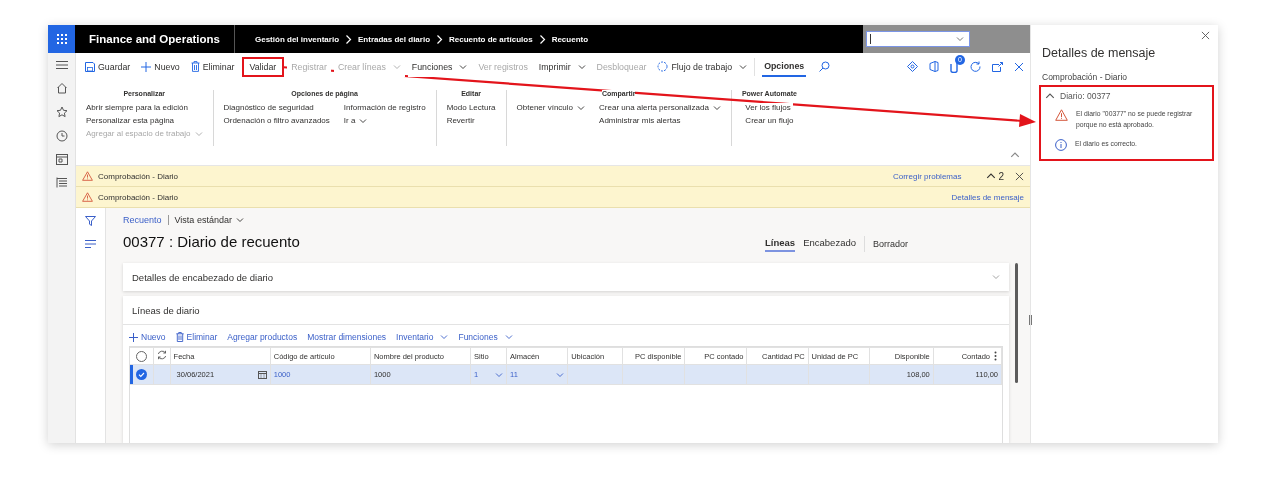 This screenshot has height=497, width=1280. I want to click on more-icon, so click(995, 356).